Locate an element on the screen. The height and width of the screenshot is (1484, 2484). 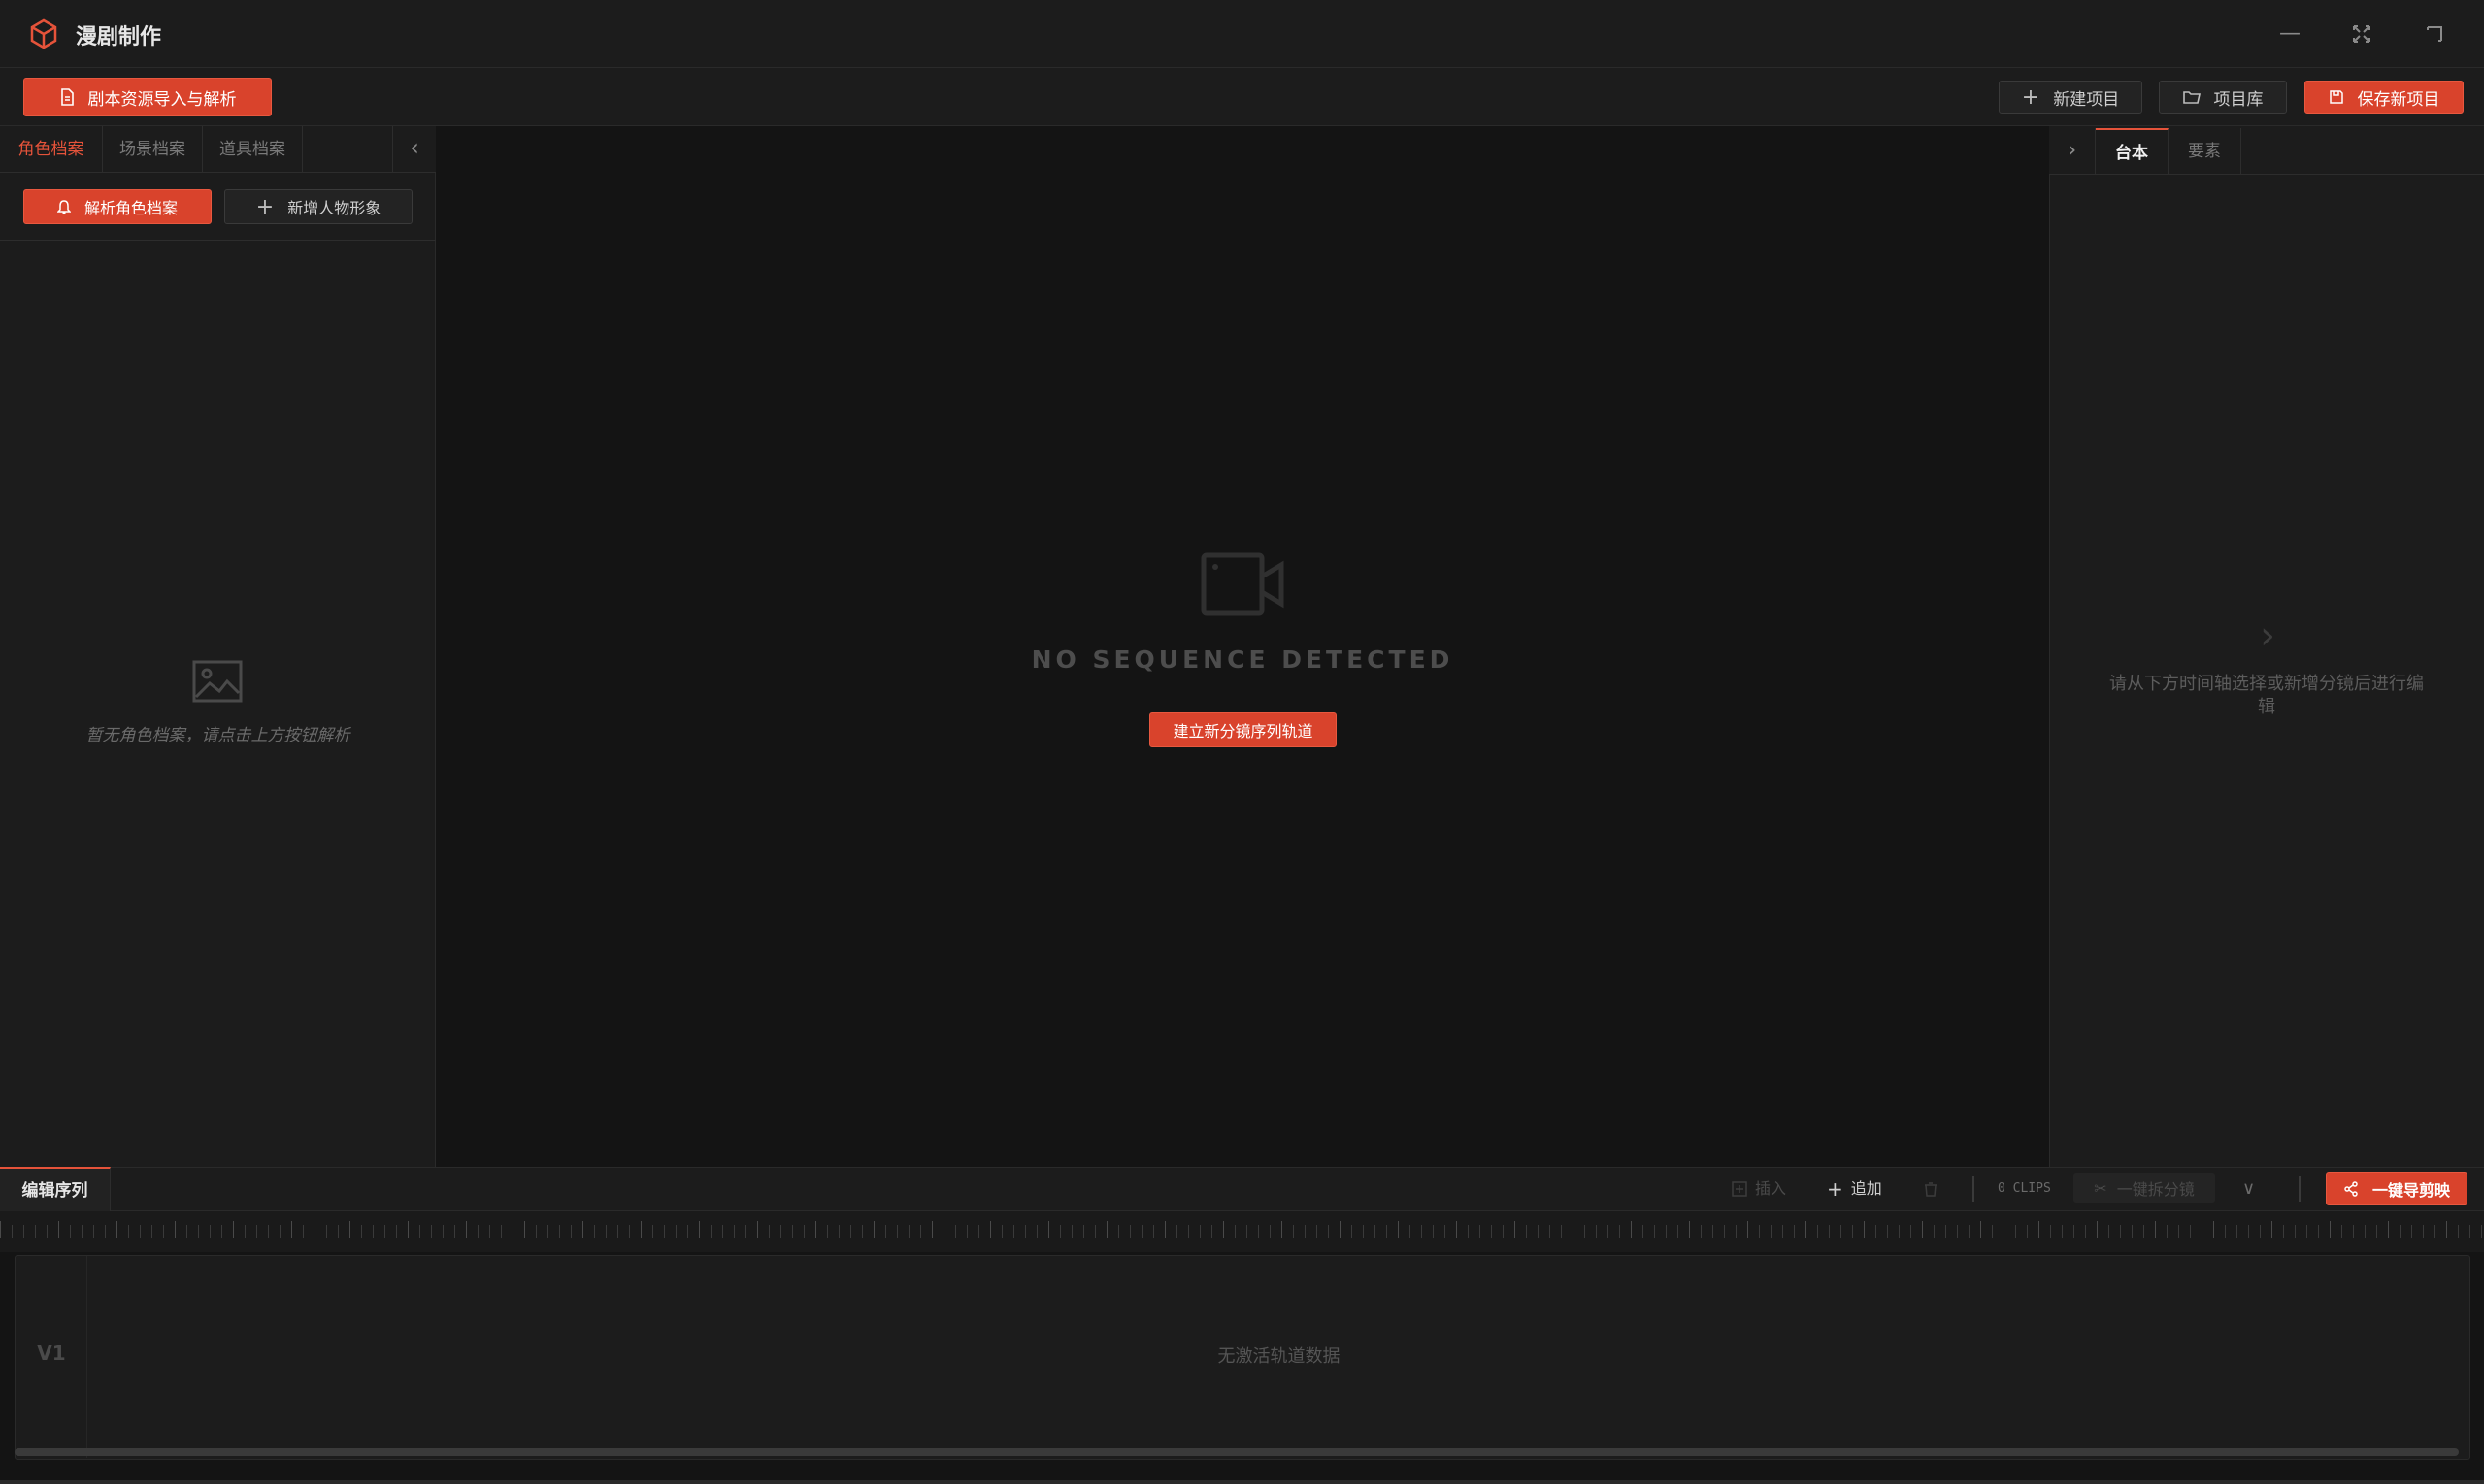
tab-prop-archive: 道具档案 is located at coordinates (253, 149).